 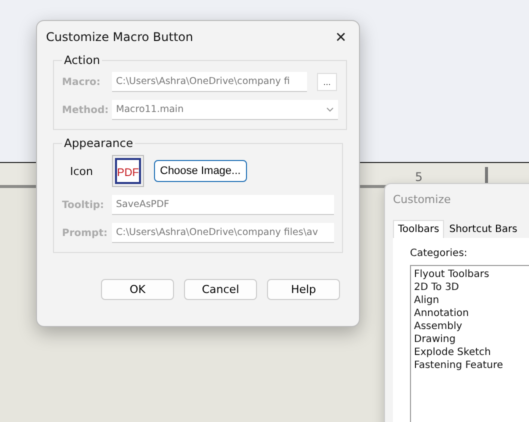 I want to click on field-label: Prompt:, so click(x=84, y=233).